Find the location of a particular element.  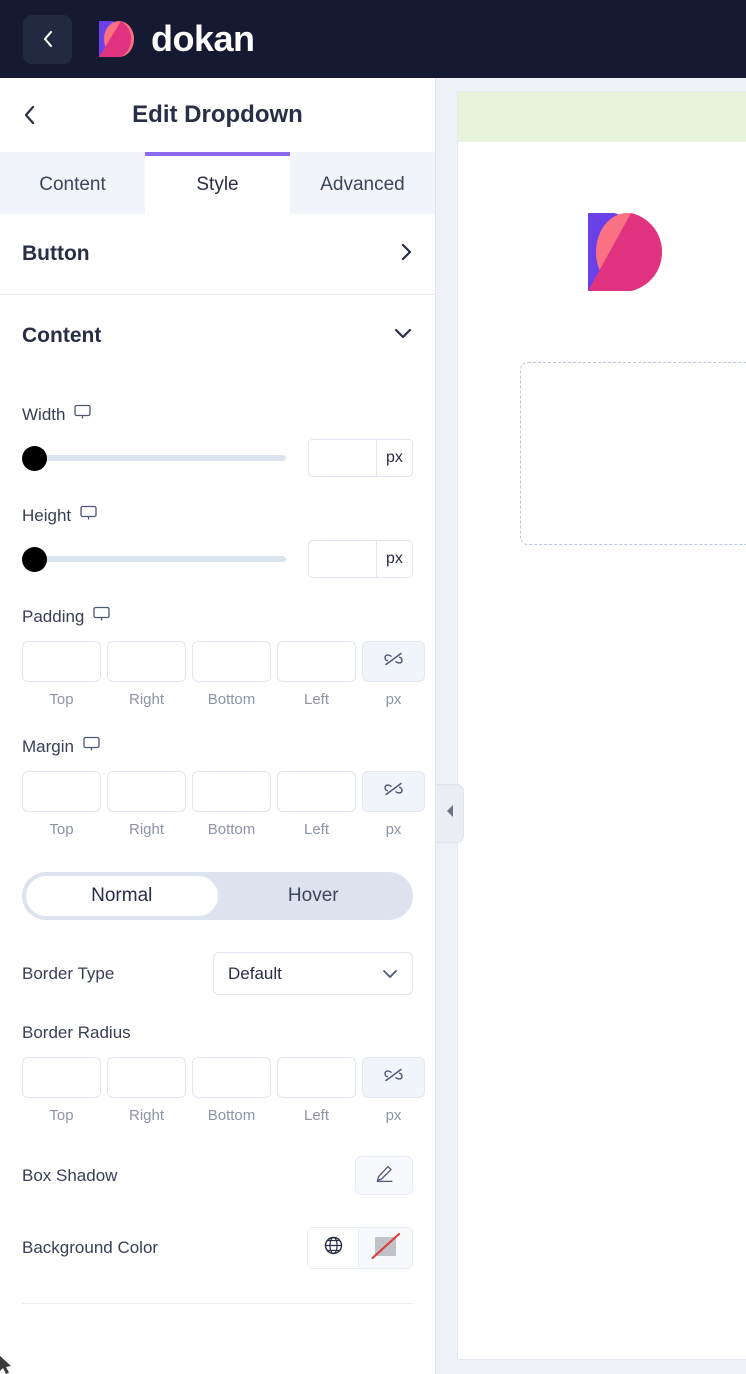

preview-placeholder-box is located at coordinates (633, 453).